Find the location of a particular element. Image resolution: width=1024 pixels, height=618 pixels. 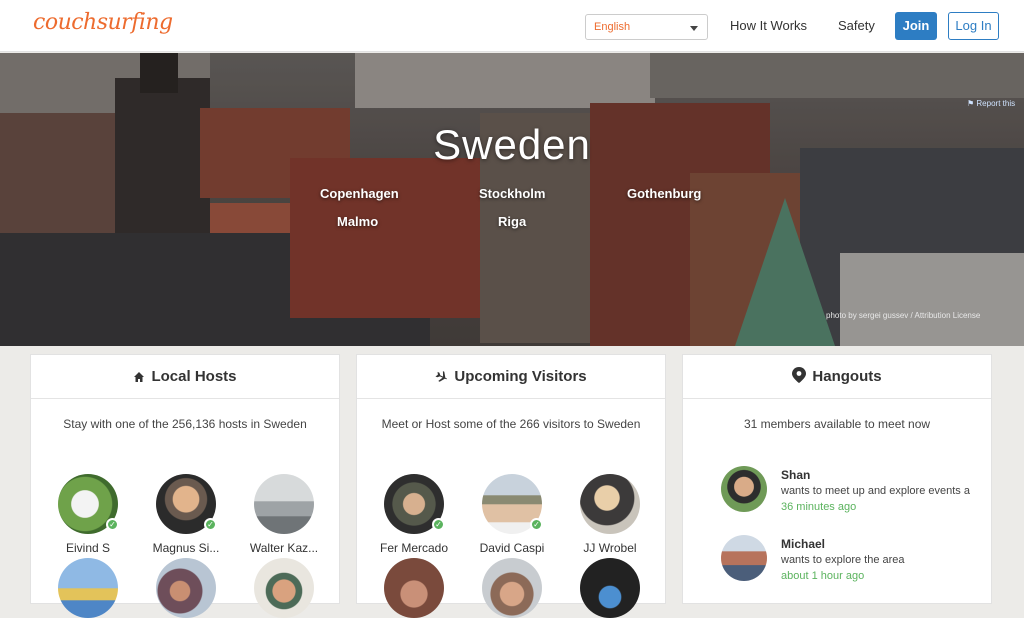

city-link-malmo: Malmo is located at coordinates (357, 221).